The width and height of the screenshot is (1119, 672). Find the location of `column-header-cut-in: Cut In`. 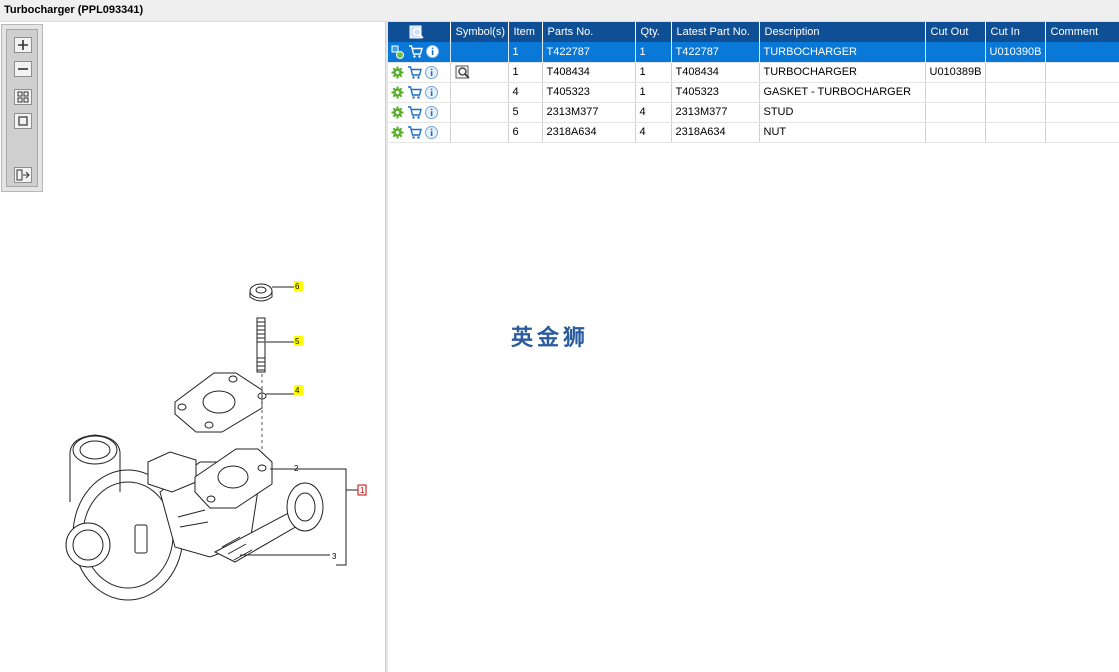

column-header-cut-in: Cut In is located at coordinates (1015, 32).